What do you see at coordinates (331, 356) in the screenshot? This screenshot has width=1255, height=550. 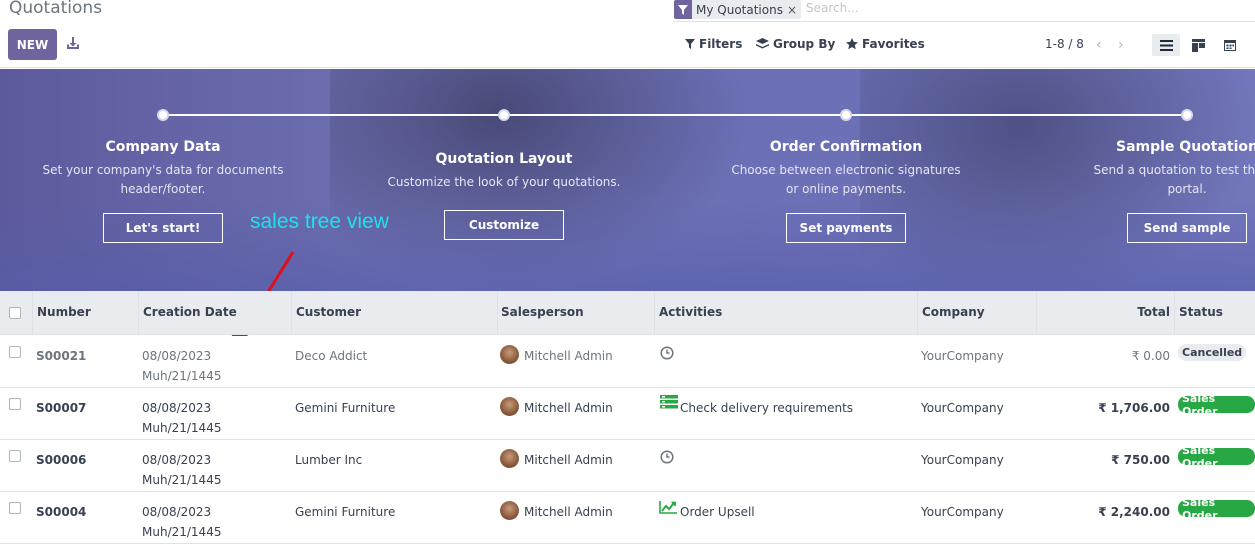 I see `customer-name: Deco Addict` at bounding box center [331, 356].